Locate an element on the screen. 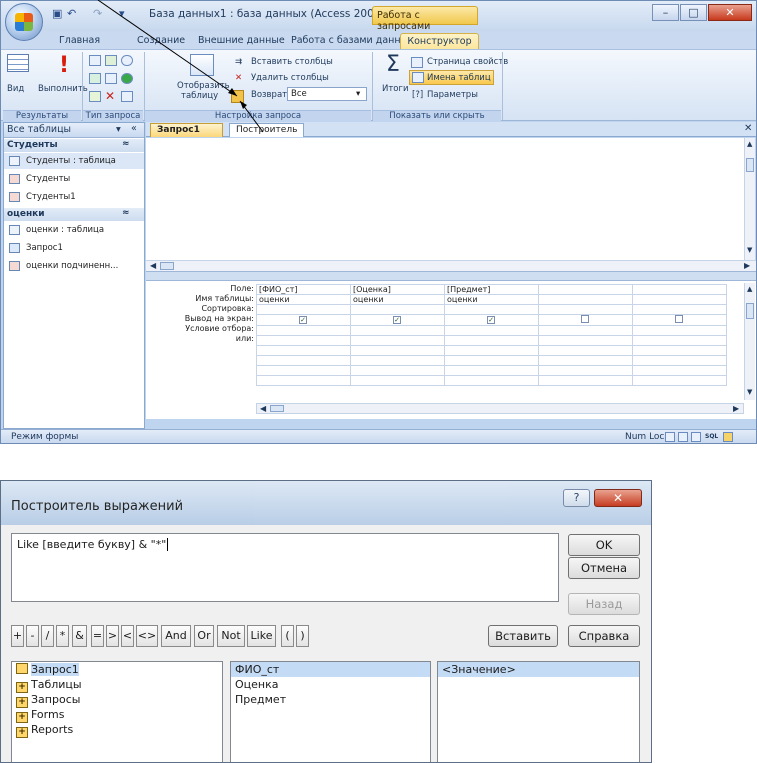  totals-icon: Σ is located at coordinates (393, 64).